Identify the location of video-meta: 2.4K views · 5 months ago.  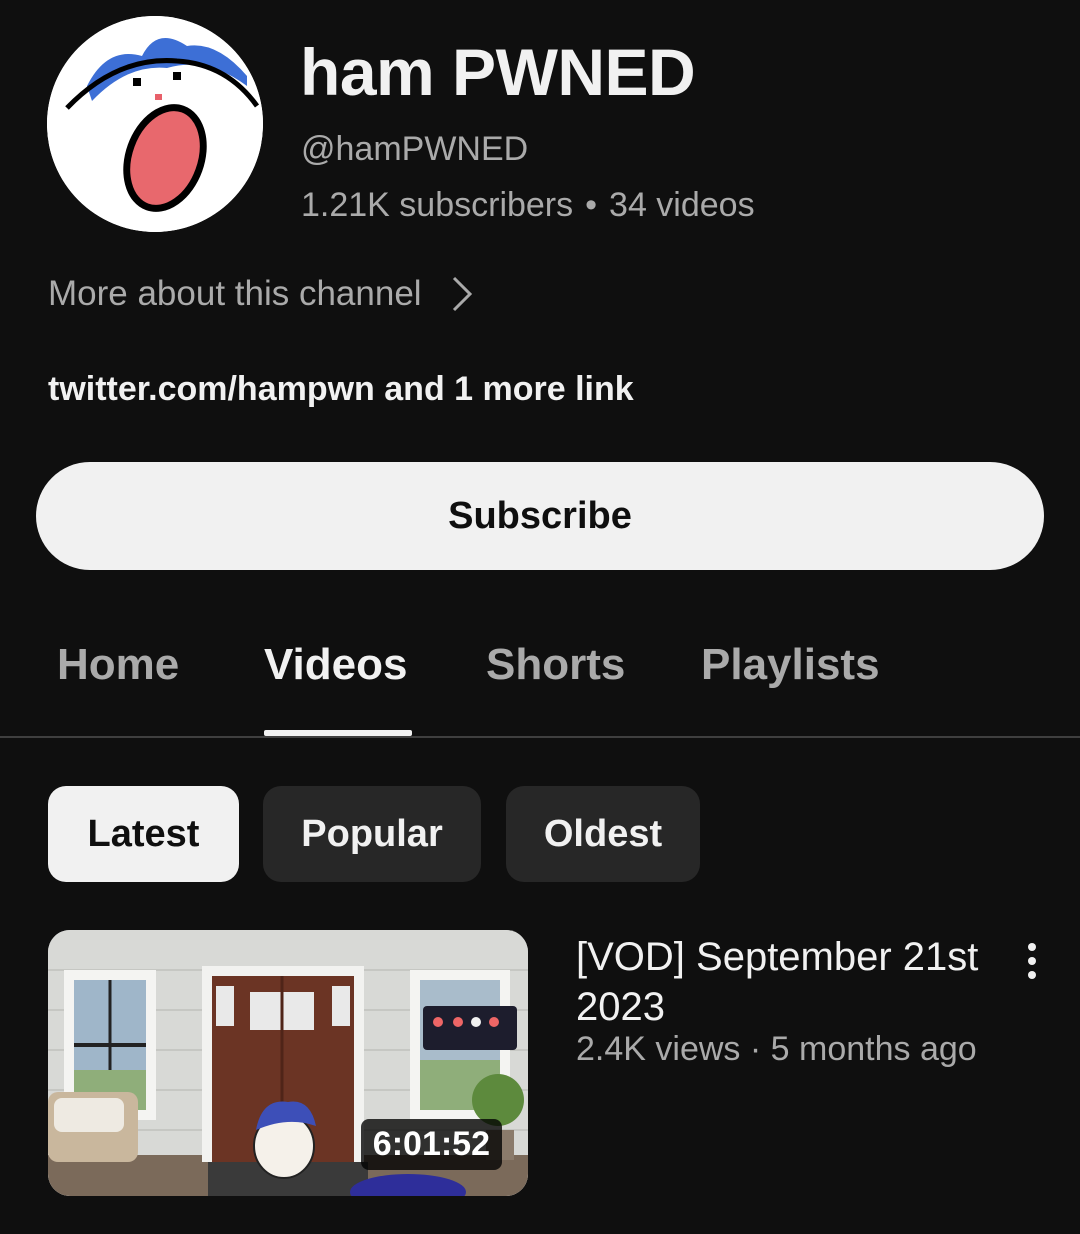
(776, 1049).